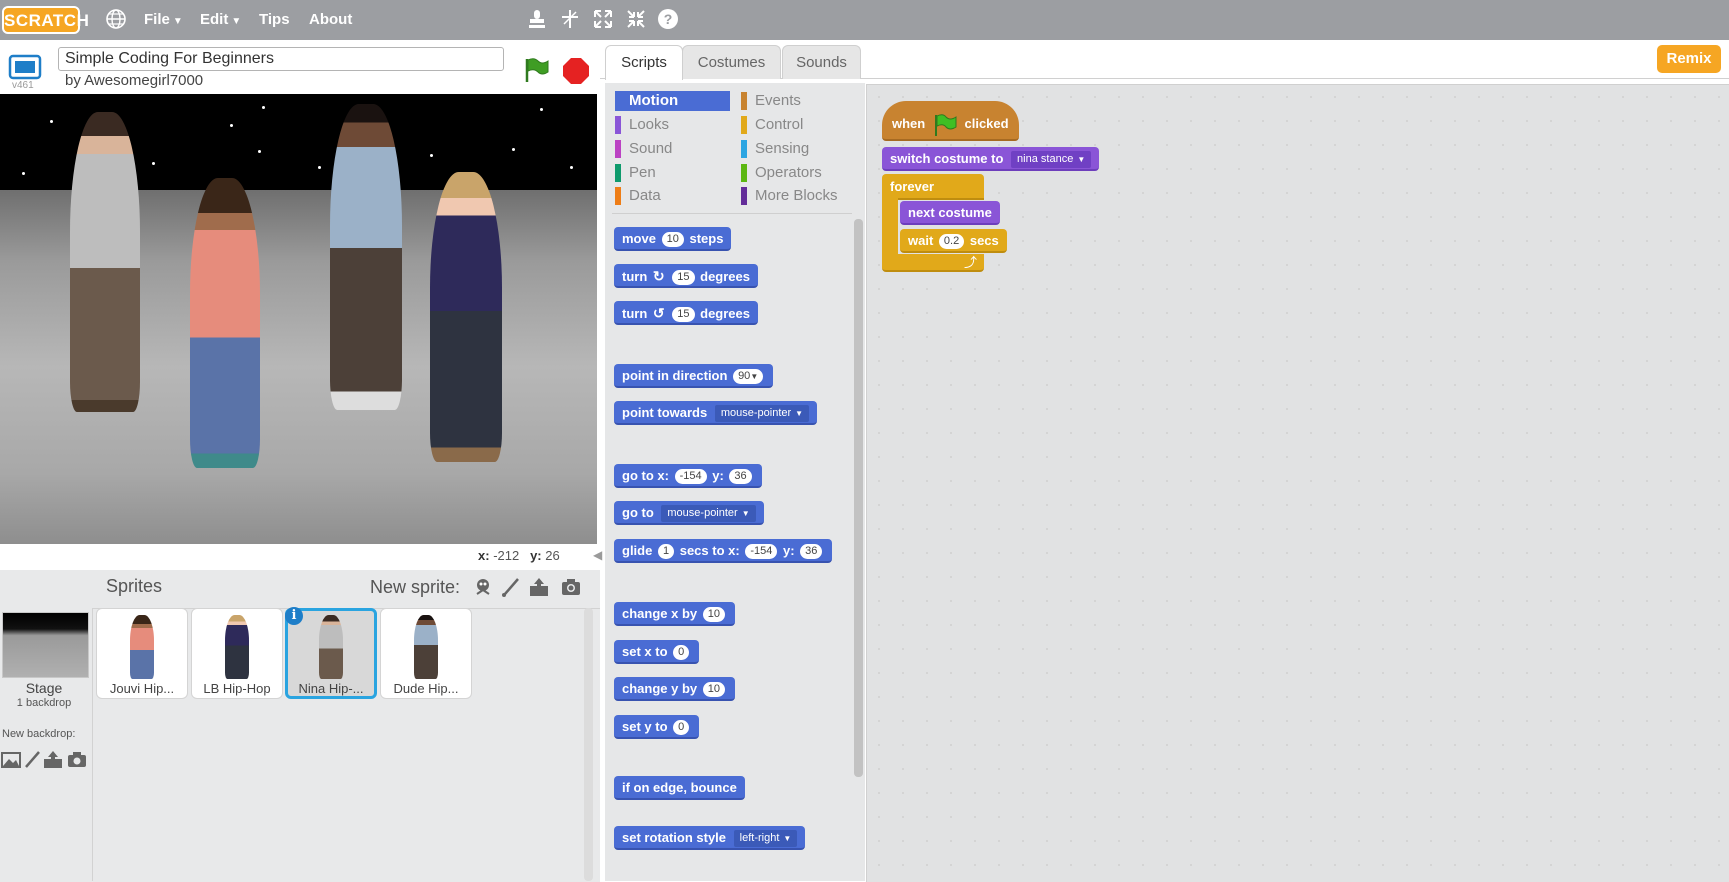  What do you see at coordinates (511, 587) in the screenshot?
I see `paint-brush-icon` at bounding box center [511, 587].